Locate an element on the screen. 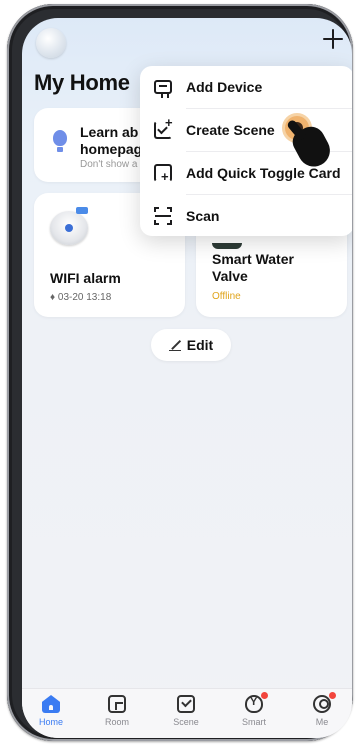 This screenshot has height=745, width=360. device-name: Smart Water Valve is located at coordinates (253, 267).